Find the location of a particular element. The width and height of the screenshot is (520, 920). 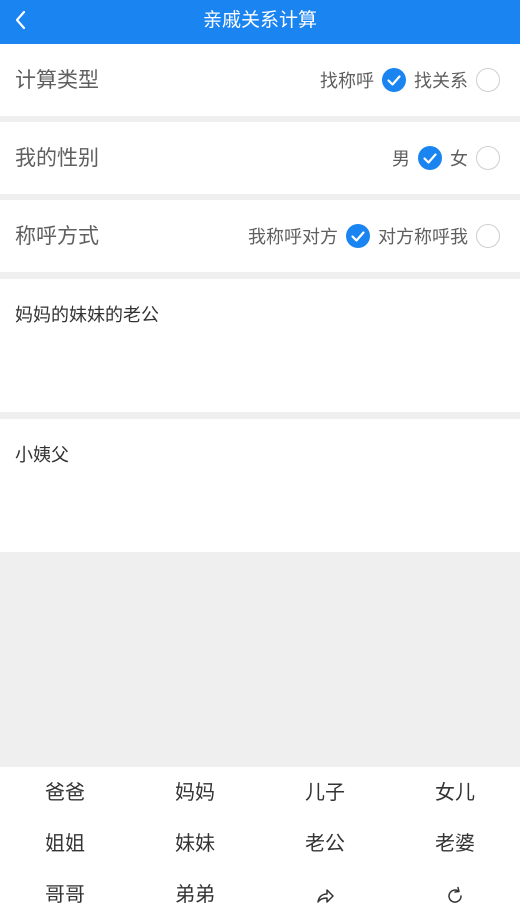

key-wife: 老婆 is located at coordinates (455, 843).